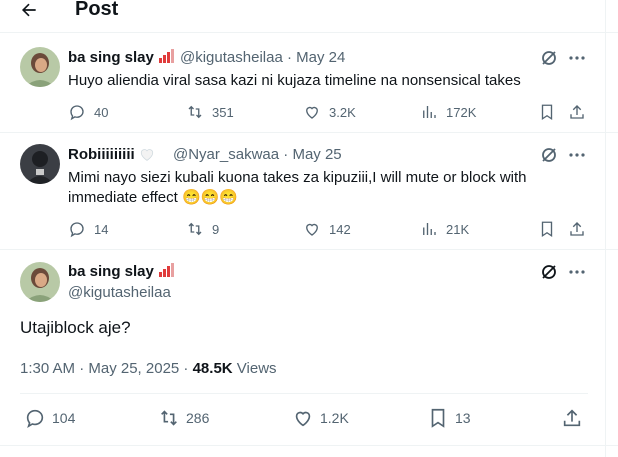 Image resolution: width=618 pixels, height=457 pixels. What do you see at coordinates (212, 368) in the screenshot?
I see `view-count: 48.5K` at bounding box center [212, 368].